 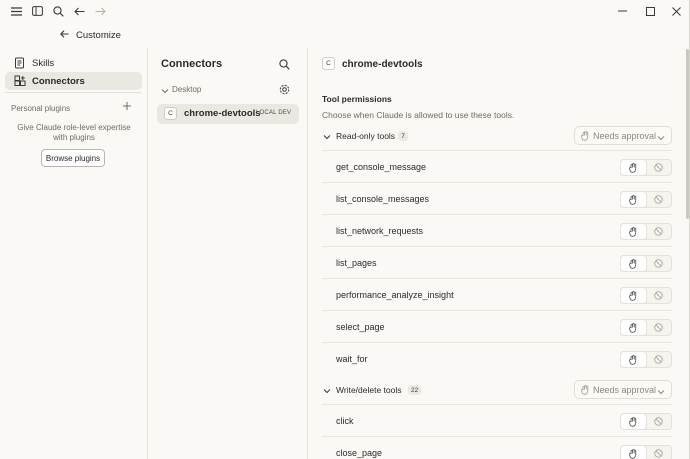 I want to click on tool-name: get_console_message, so click(x=381, y=167).